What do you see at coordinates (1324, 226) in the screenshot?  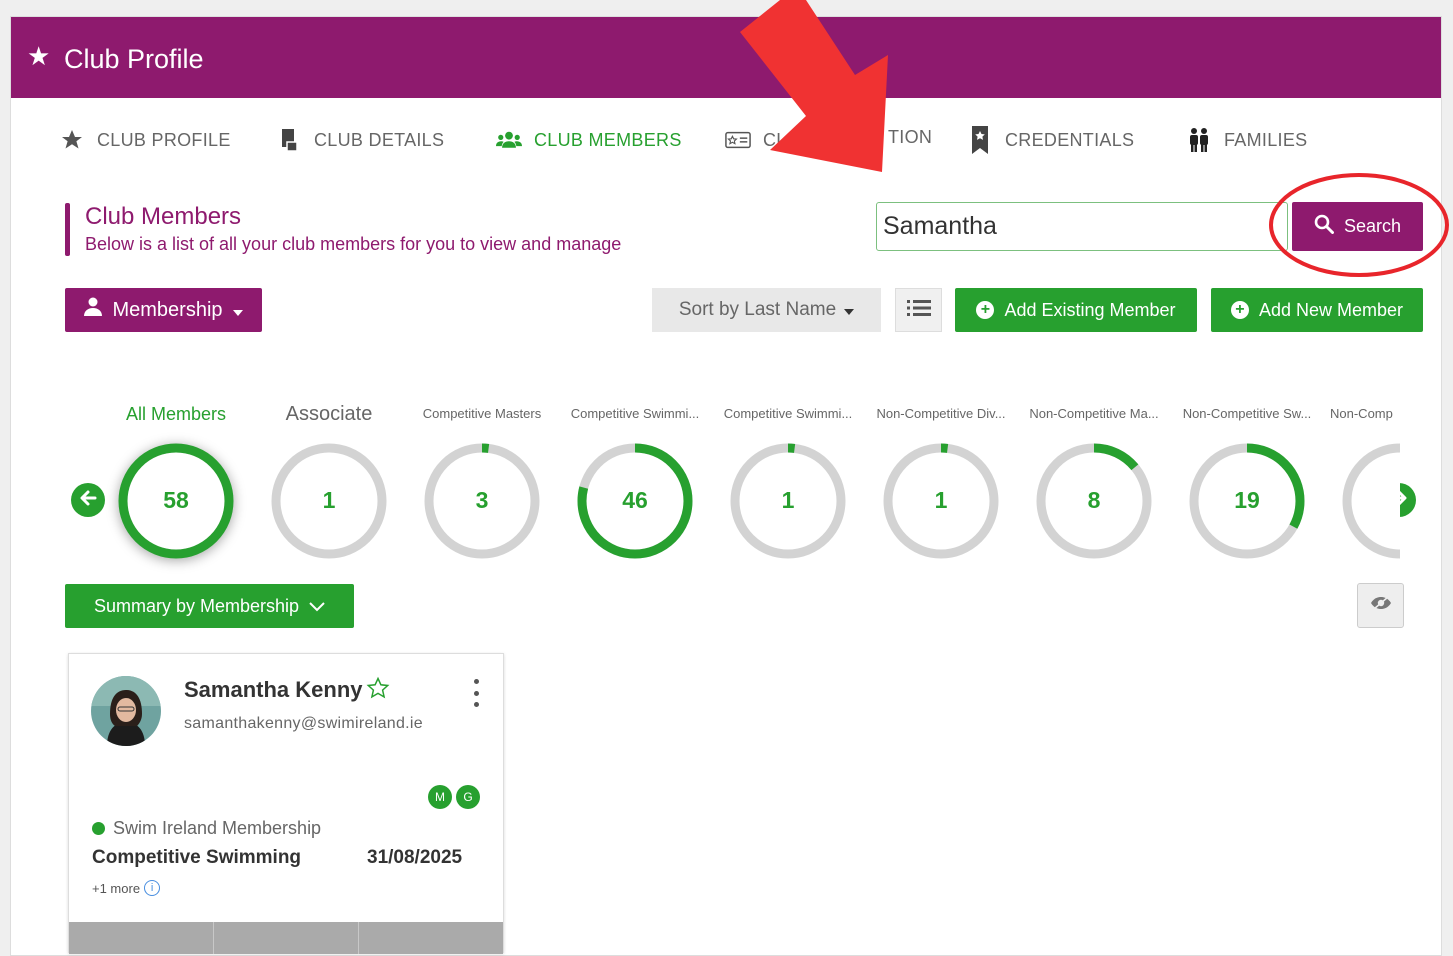 I see `search-icon` at bounding box center [1324, 226].